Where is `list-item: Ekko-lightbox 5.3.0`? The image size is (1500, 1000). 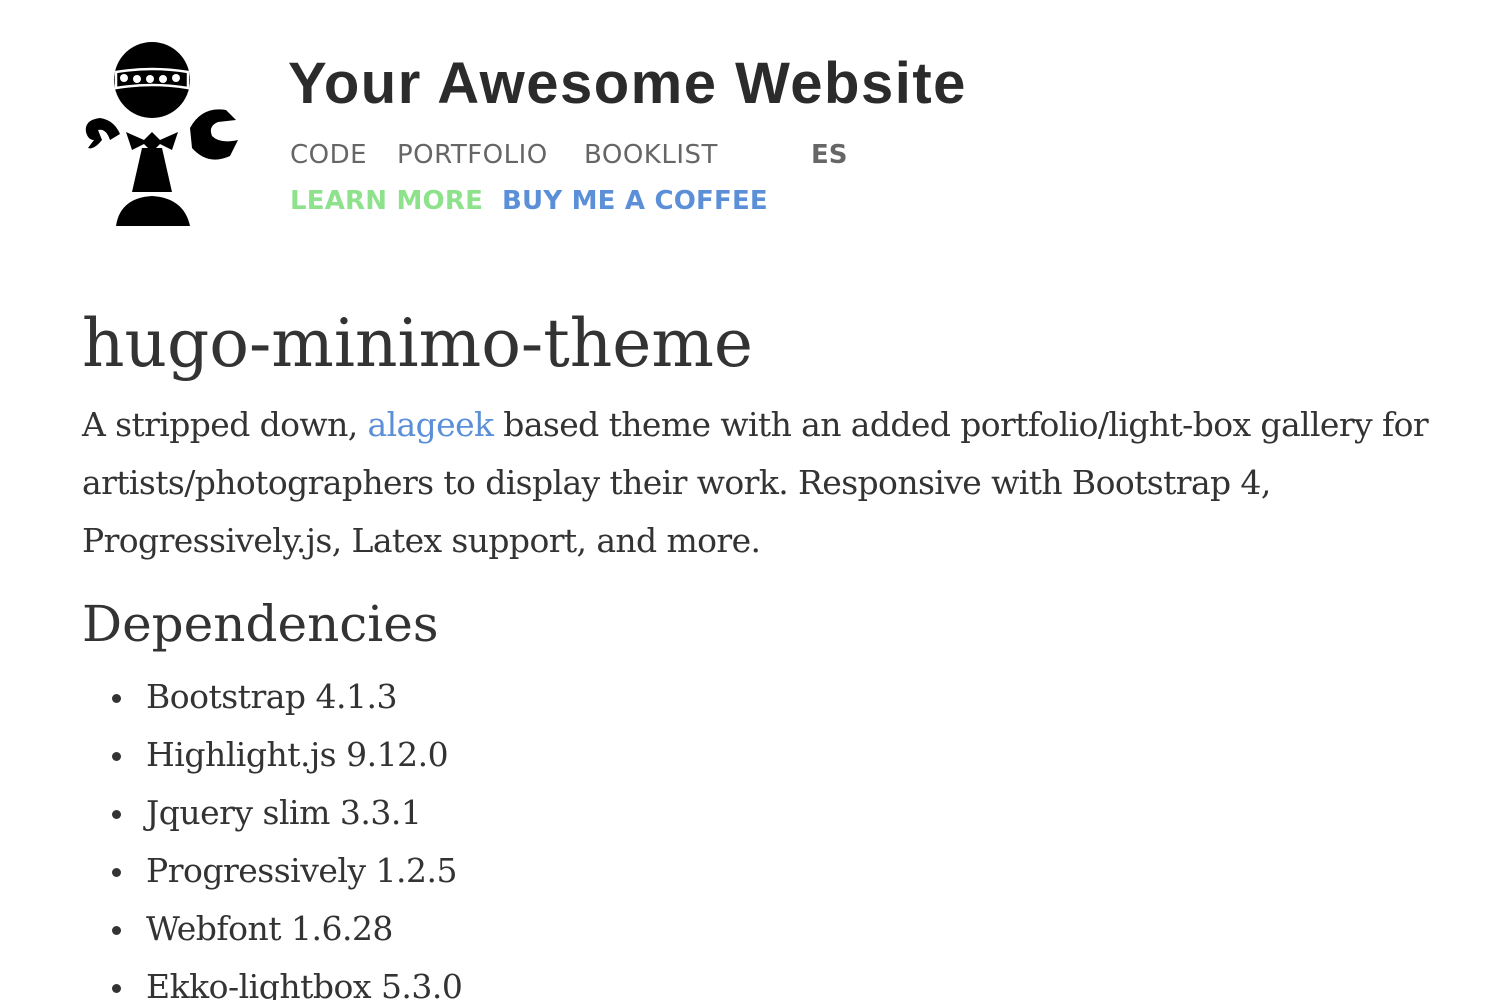
list-item: Ekko-lightbox 5.3.0 is located at coordinates (287, 979).